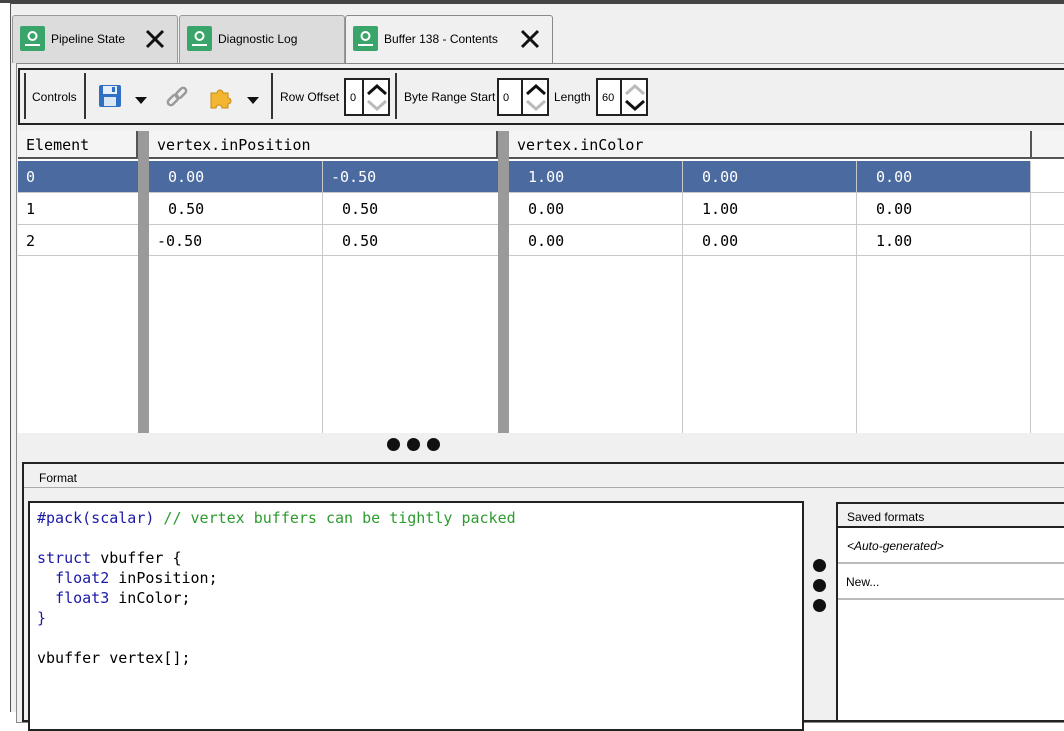 Image resolution: width=1064 pixels, height=731 pixels. I want to click on code-line: struct vbuffer {, so click(109, 558).